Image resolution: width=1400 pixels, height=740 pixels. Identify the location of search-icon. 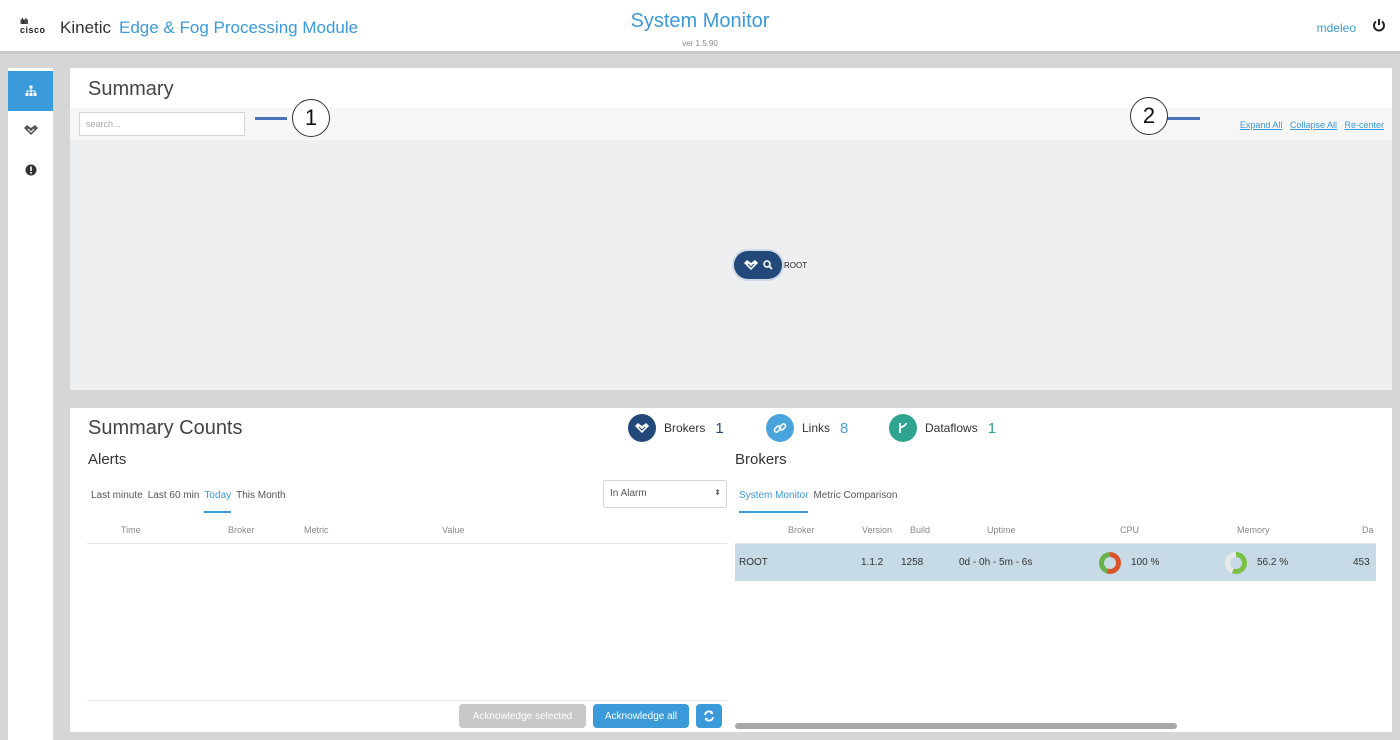
(768, 265).